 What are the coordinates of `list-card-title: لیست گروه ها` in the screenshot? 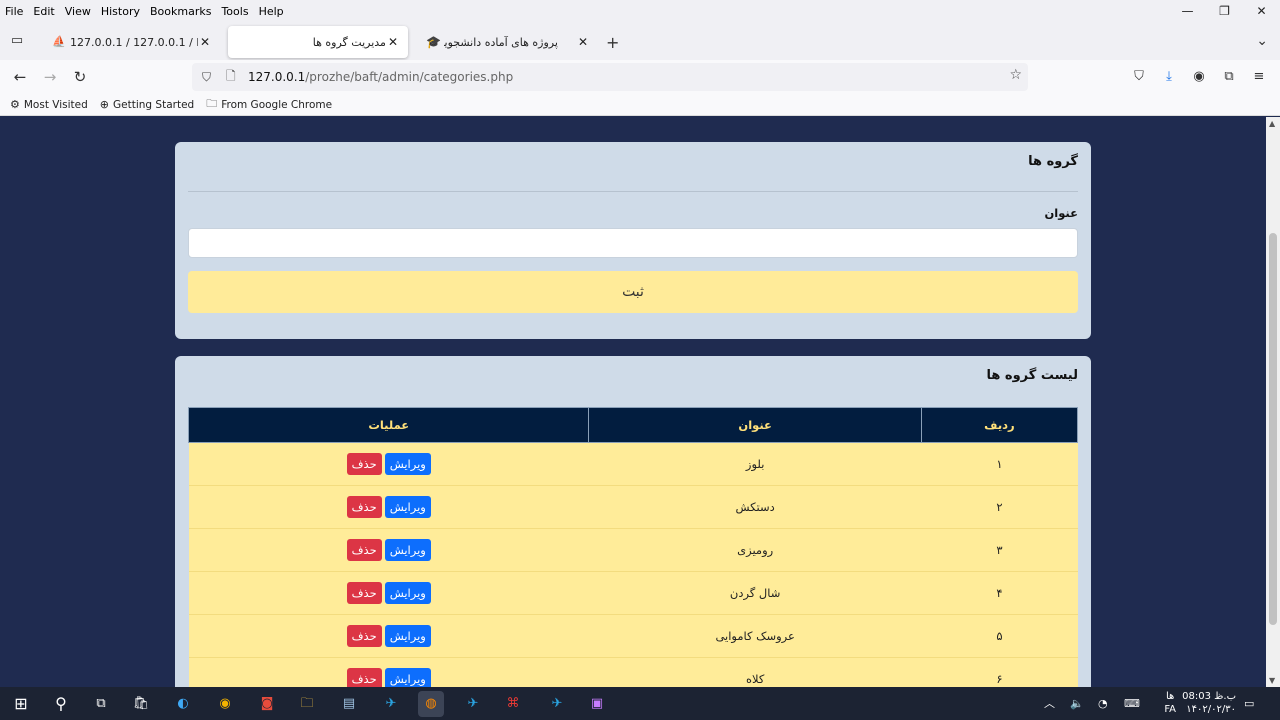 It's located at (1032, 375).